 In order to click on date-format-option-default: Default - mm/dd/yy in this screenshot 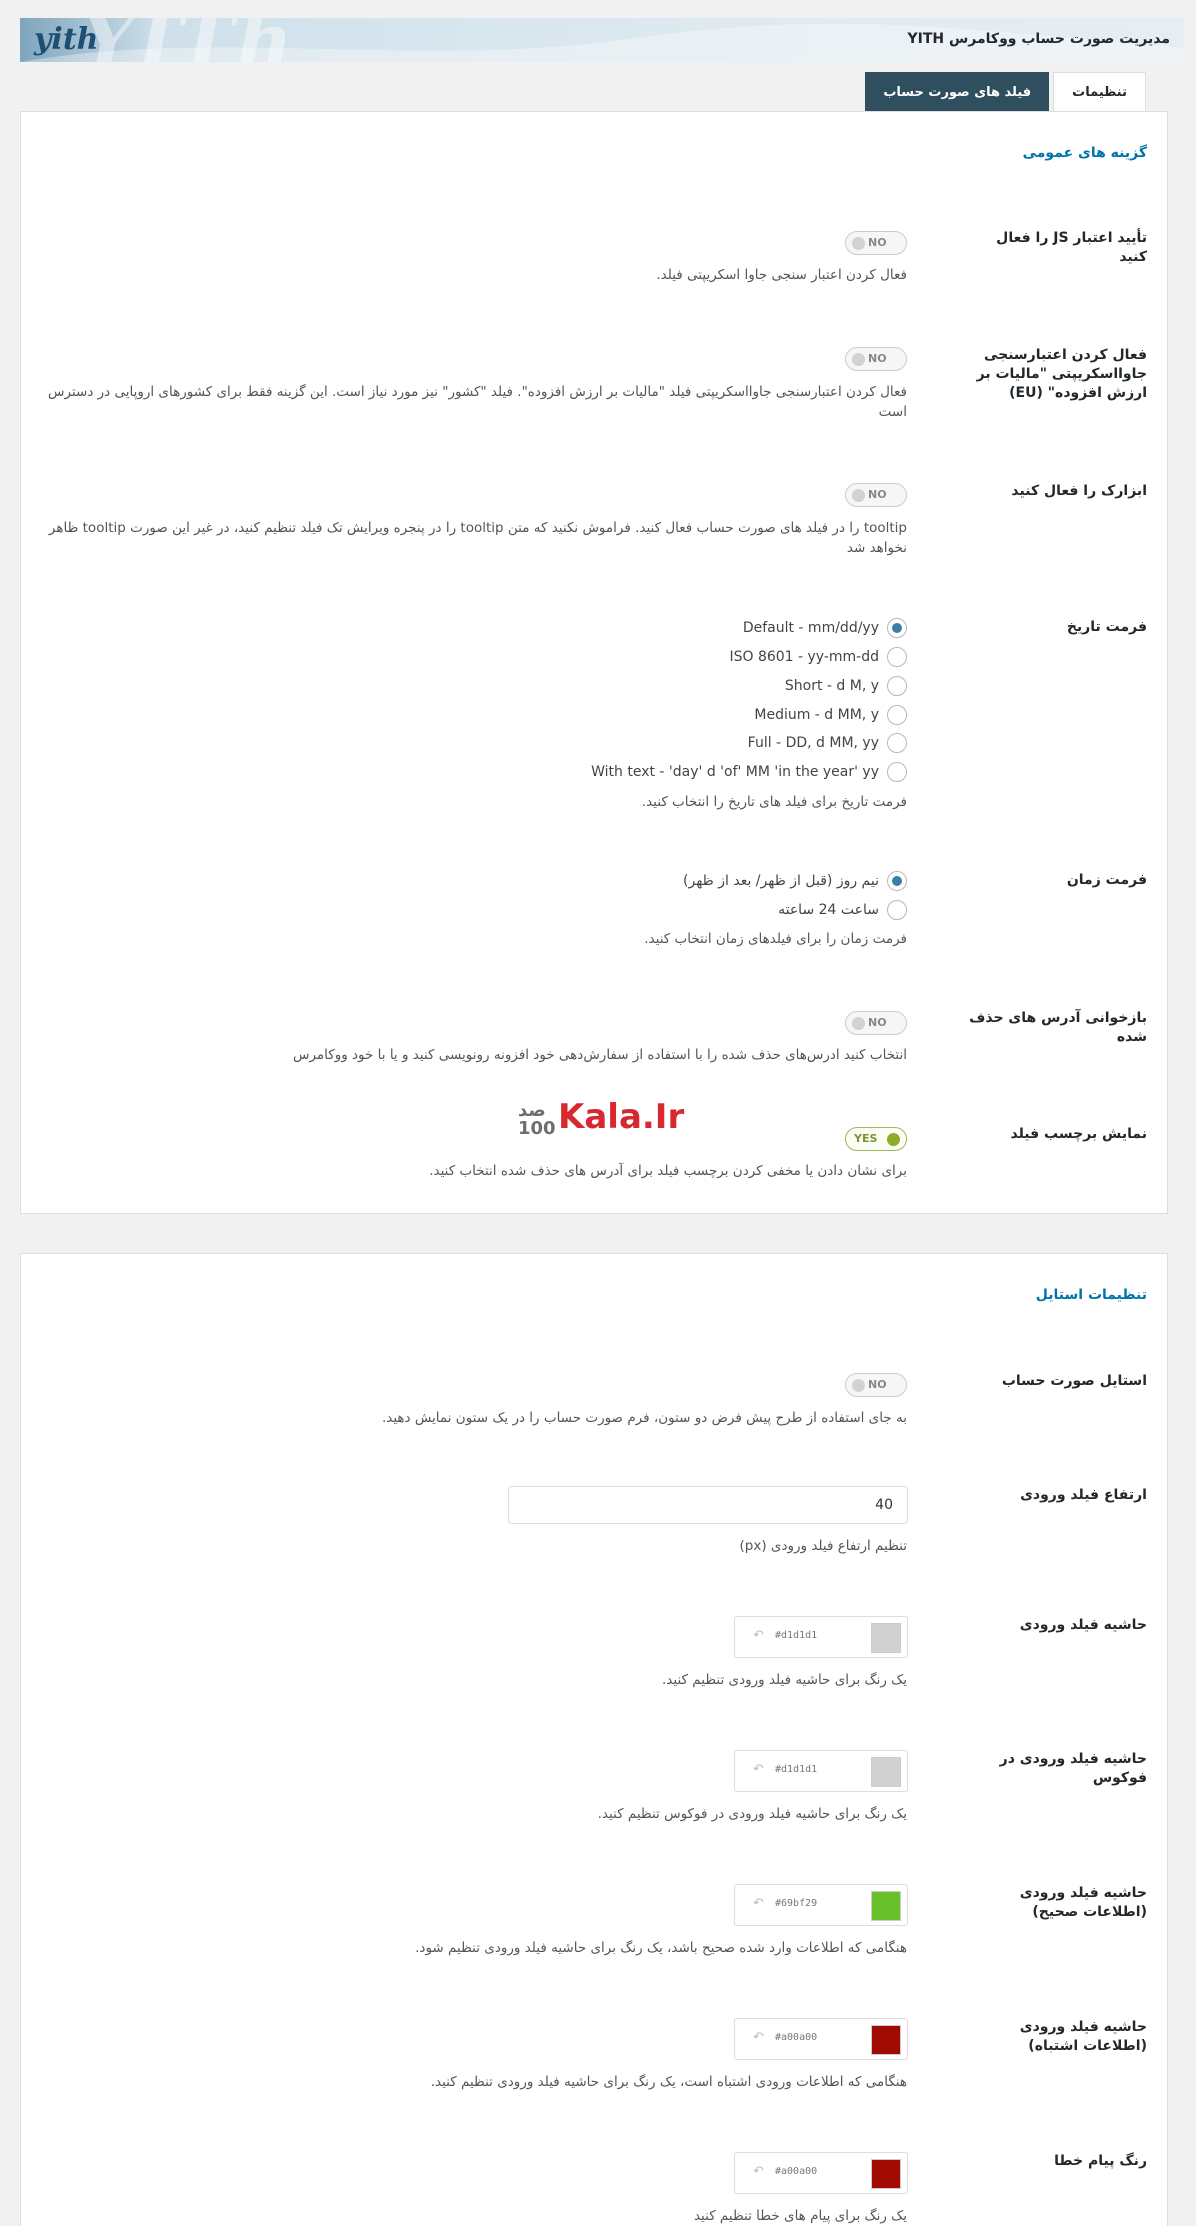, I will do `click(825, 628)`.